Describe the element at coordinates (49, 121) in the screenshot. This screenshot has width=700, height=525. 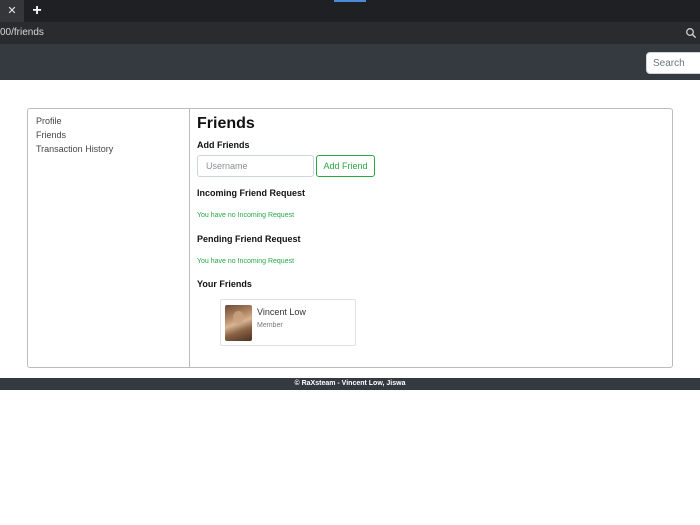
I see `sidebar-item-profile: Profile` at that location.